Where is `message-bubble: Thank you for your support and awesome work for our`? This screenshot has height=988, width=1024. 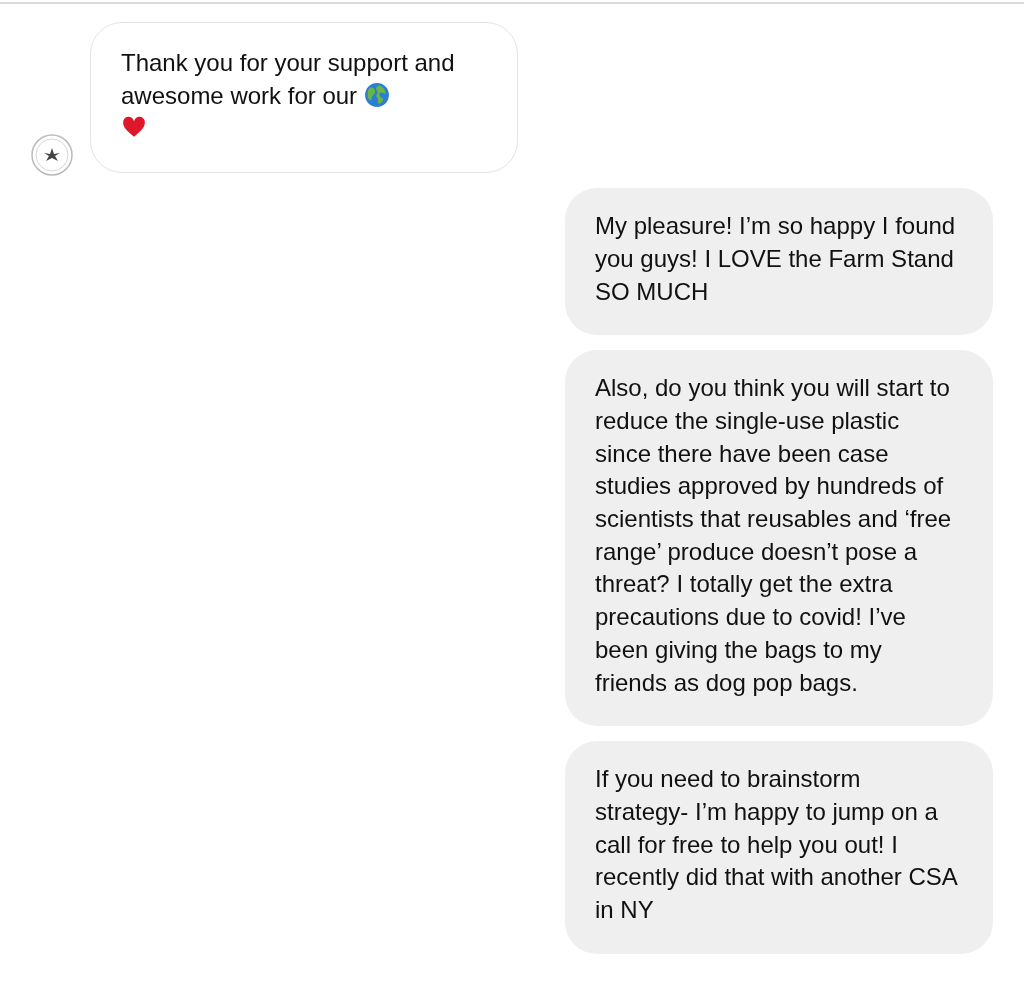
message-bubble: Thank you for your support and awesome work for our is located at coordinates (304, 98).